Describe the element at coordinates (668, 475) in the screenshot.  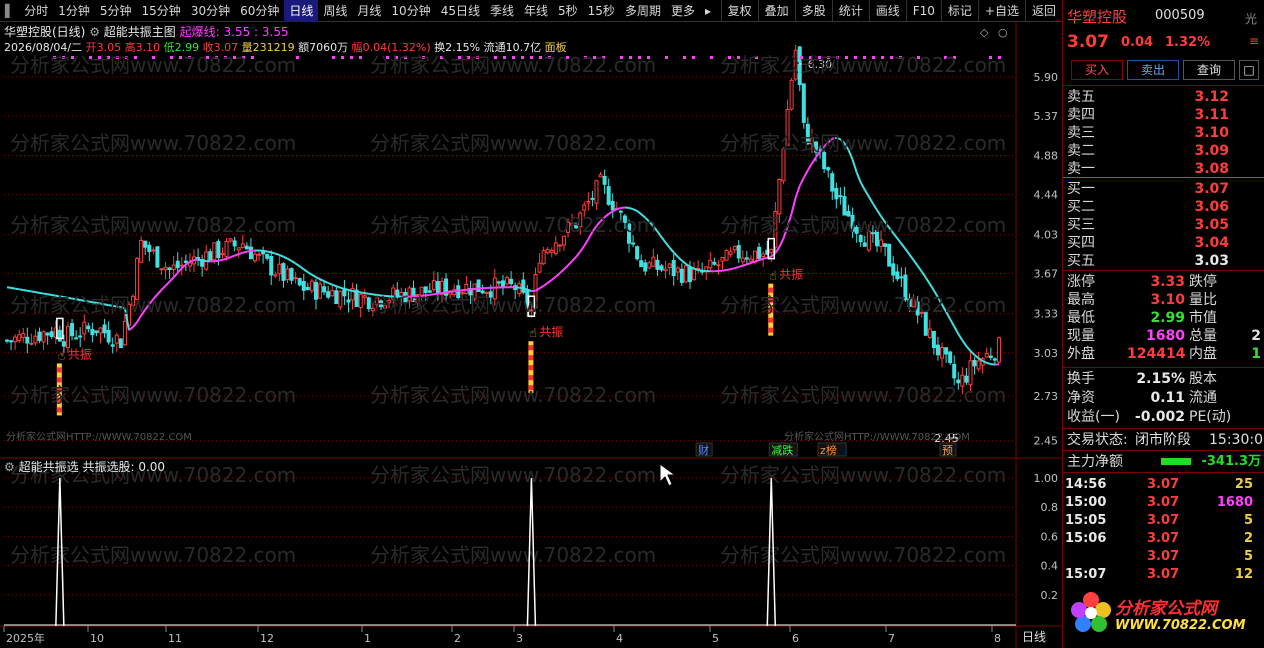
I see `mouse-cursor-icon` at that location.